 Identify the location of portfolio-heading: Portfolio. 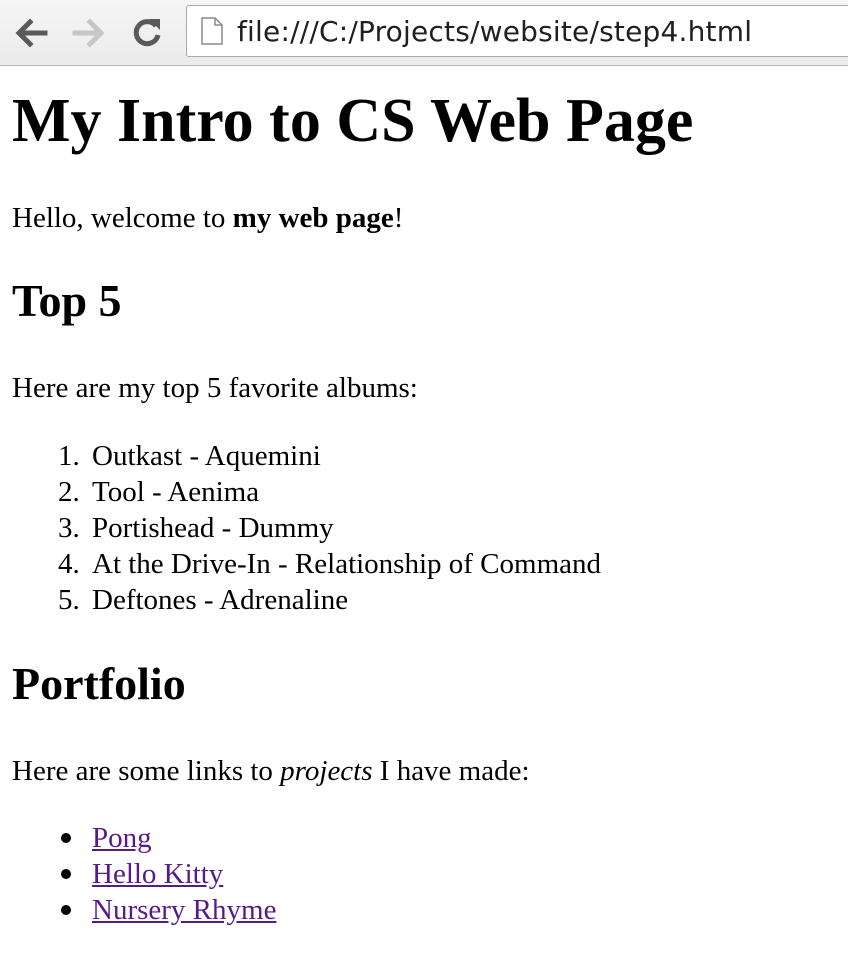
(99, 683).